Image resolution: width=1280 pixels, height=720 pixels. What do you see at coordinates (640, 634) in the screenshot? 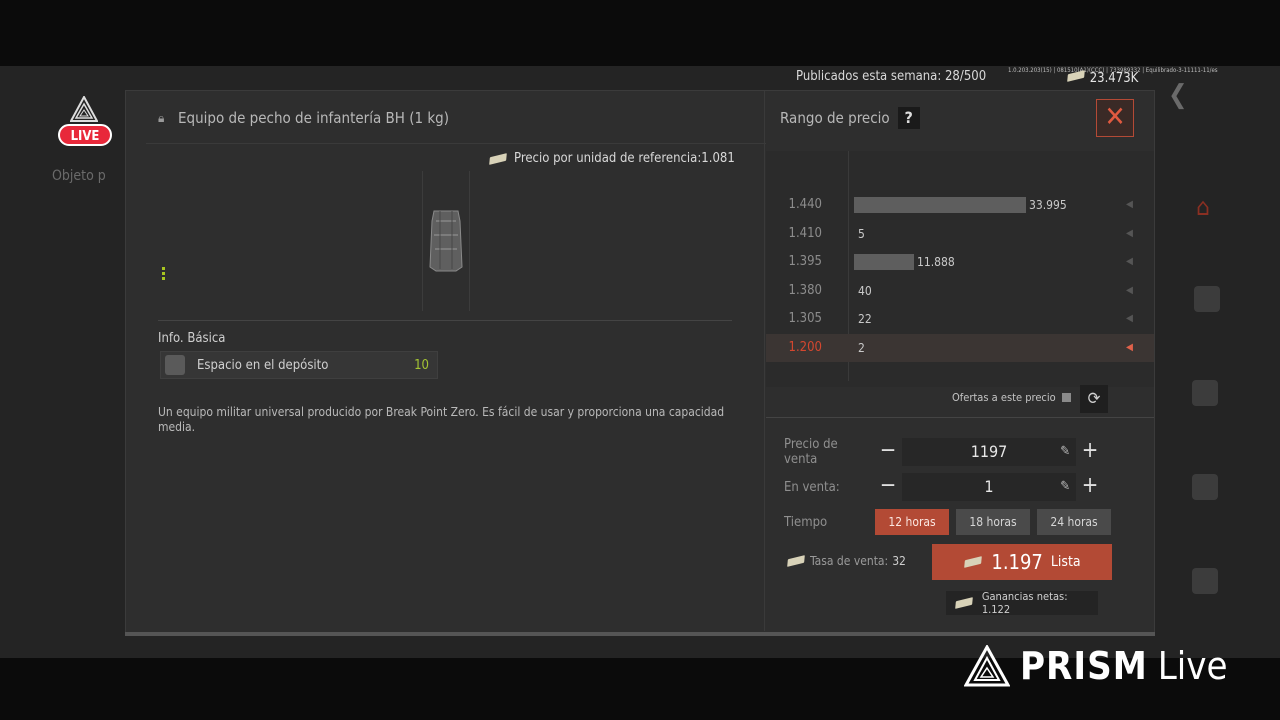
I see `dialog-bottom-edge` at bounding box center [640, 634].